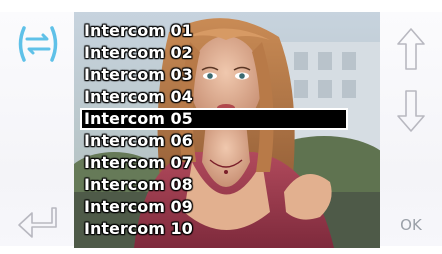 This screenshot has width=442, height=254. I want to click on switch-button, so click(38, 44).